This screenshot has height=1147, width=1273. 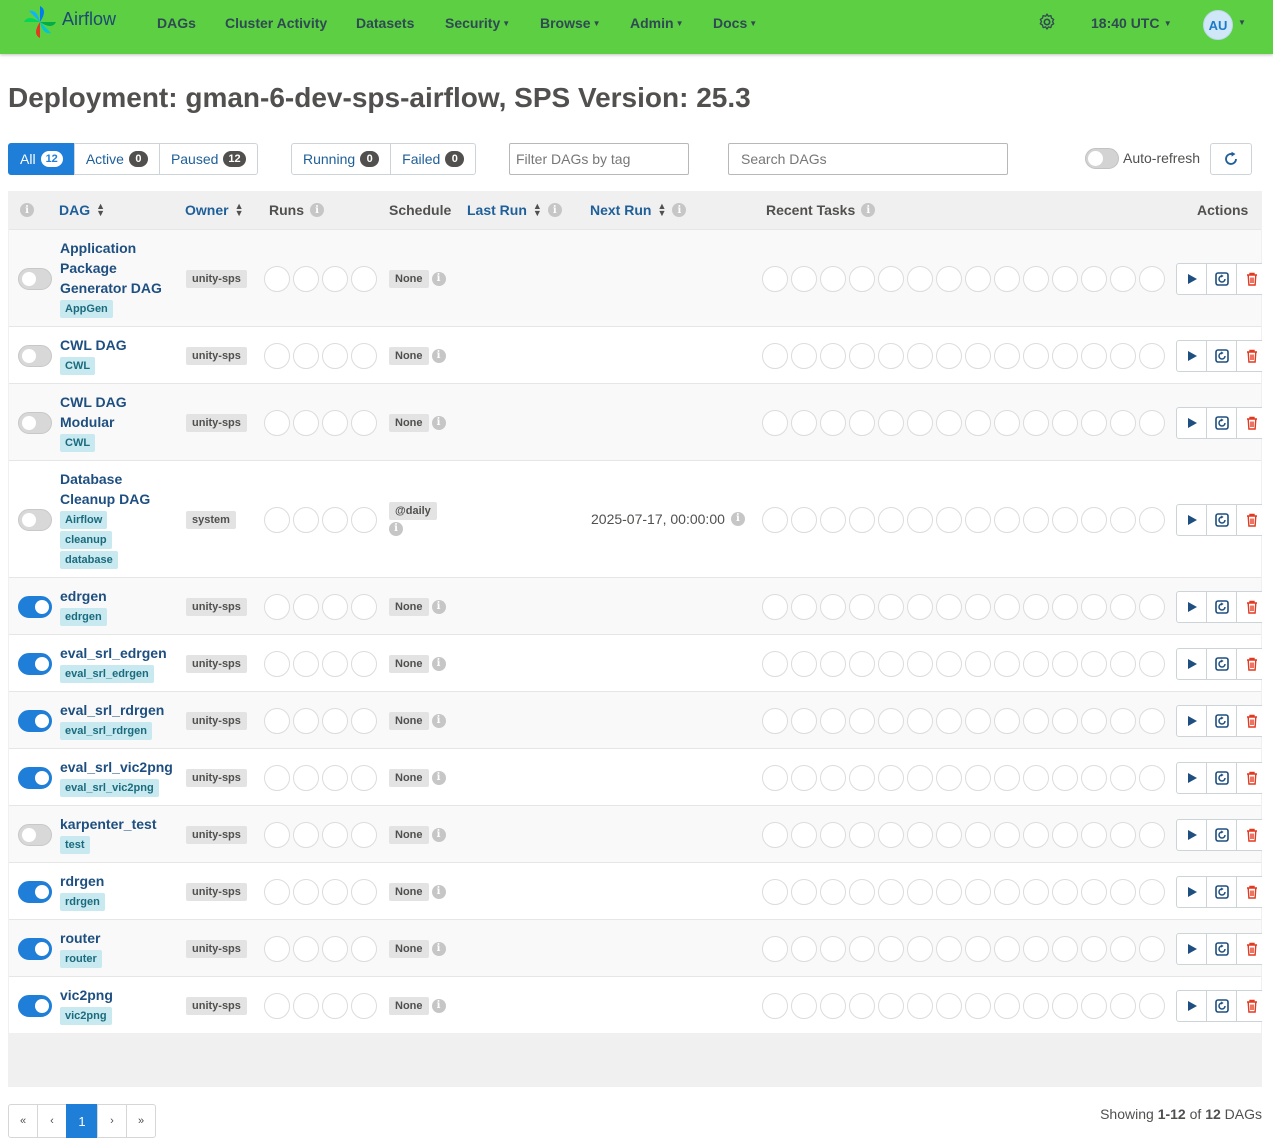 I want to click on next-run-column-header: Next Run ▲ ▼ i, so click(x=638, y=210).